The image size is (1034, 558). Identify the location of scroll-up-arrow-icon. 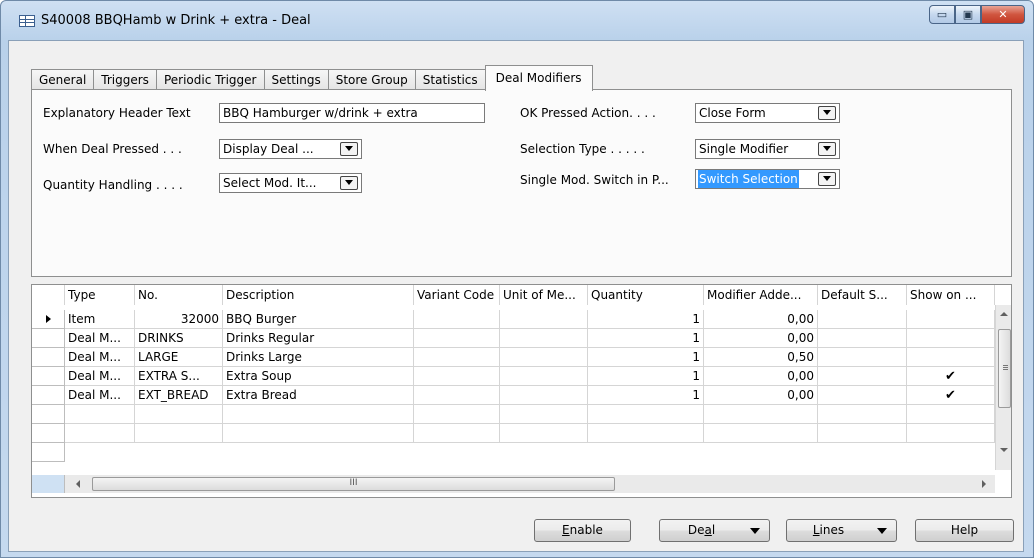
(1004, 314).